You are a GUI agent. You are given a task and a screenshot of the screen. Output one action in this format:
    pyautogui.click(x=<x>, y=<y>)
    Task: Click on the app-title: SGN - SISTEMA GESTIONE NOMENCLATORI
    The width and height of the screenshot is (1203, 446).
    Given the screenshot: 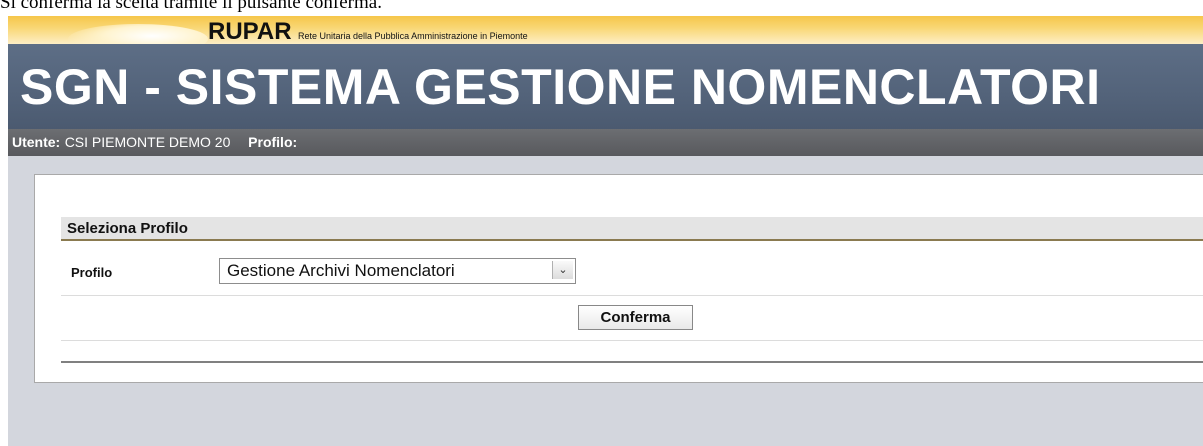 What is the action you would take?
    pyautogui.click(x=560, y=87)
    